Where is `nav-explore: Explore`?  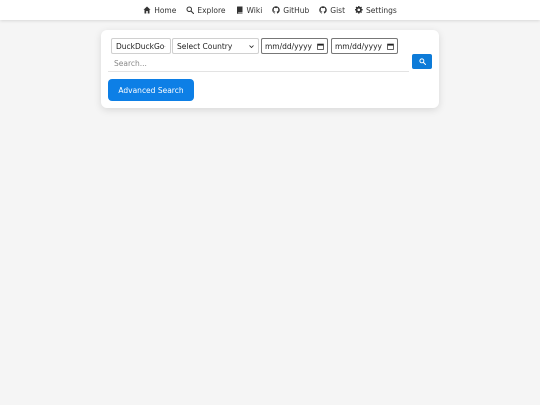
nav-explore: Explore is located at coordinates (206, 10).